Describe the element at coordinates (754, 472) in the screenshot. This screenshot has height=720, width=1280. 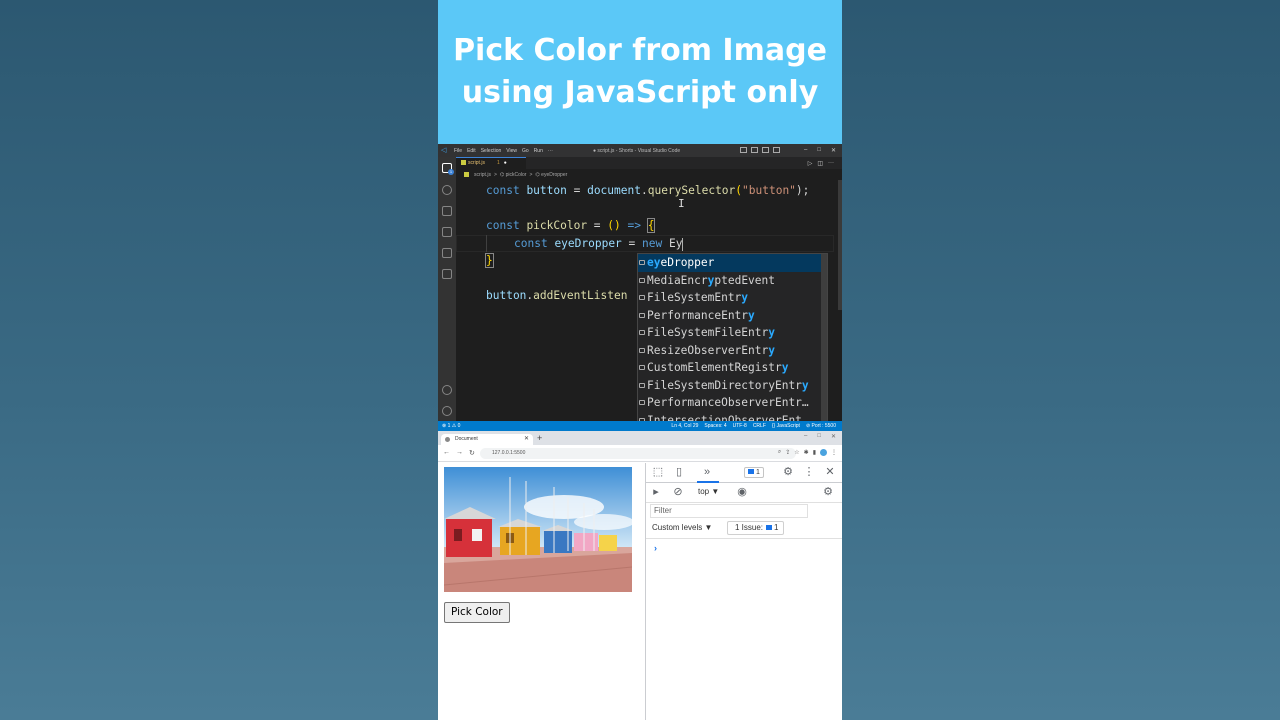
I see `issues-badge: 1` at that location.